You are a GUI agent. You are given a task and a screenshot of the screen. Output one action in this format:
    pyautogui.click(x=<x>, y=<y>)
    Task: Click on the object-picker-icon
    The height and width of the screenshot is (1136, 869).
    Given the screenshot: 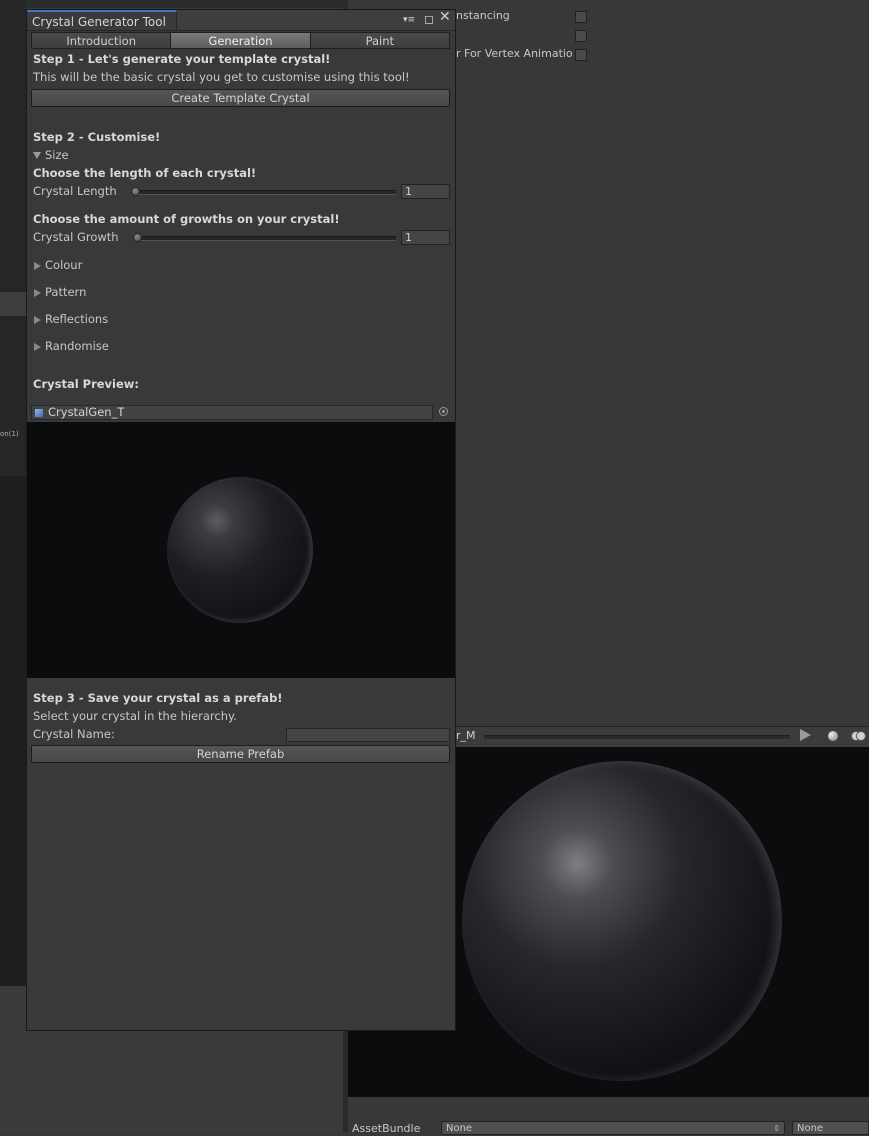 What is the action you would take?
    pyautogui.click(x=443, y=411)
    